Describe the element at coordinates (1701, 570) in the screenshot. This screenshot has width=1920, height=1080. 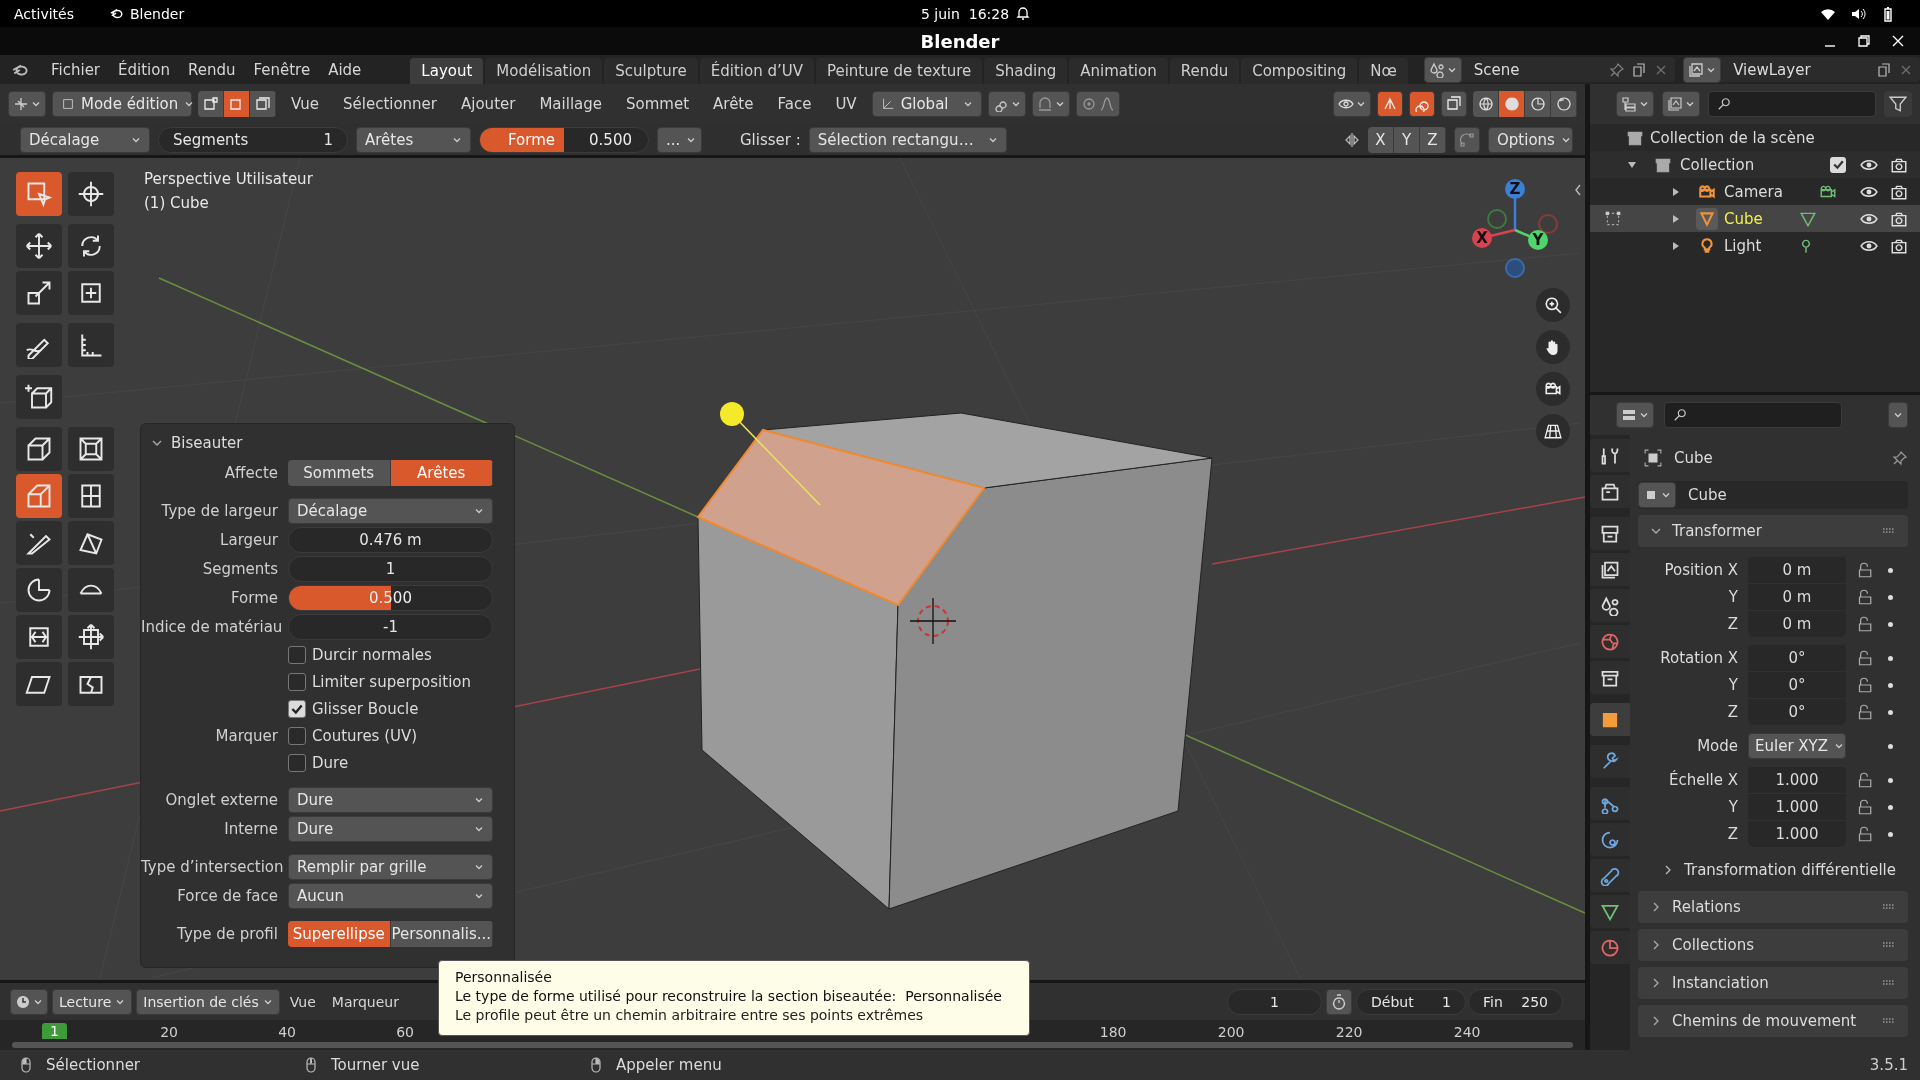
I see `field-label: Position X` at that location.